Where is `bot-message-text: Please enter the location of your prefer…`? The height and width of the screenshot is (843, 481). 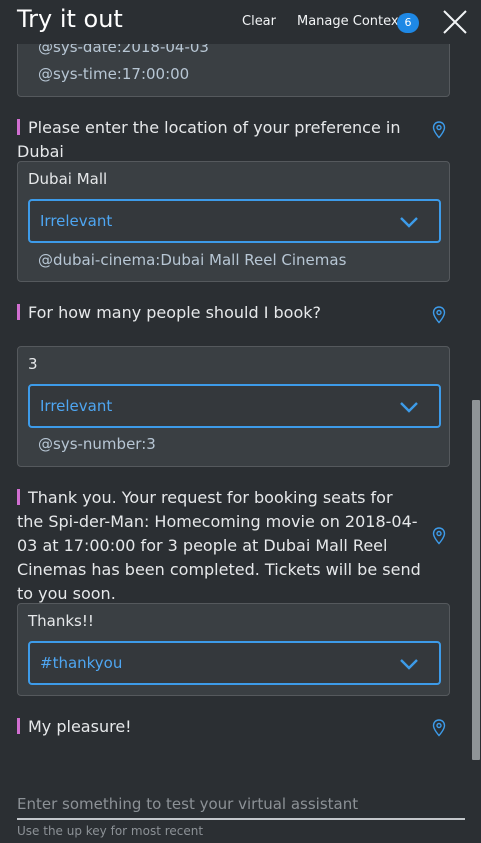 bot-message-text: Please enter the location of your prefer… is located at coordinates (209, 139).